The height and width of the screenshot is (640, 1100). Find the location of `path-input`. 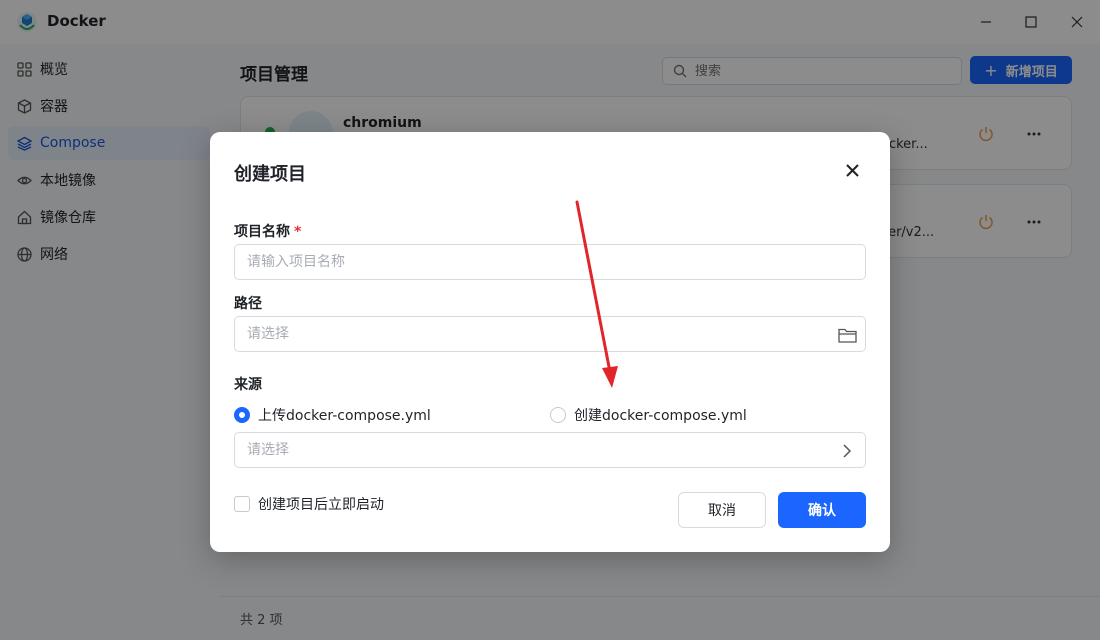

path-input is located at coordinates (532, 334).